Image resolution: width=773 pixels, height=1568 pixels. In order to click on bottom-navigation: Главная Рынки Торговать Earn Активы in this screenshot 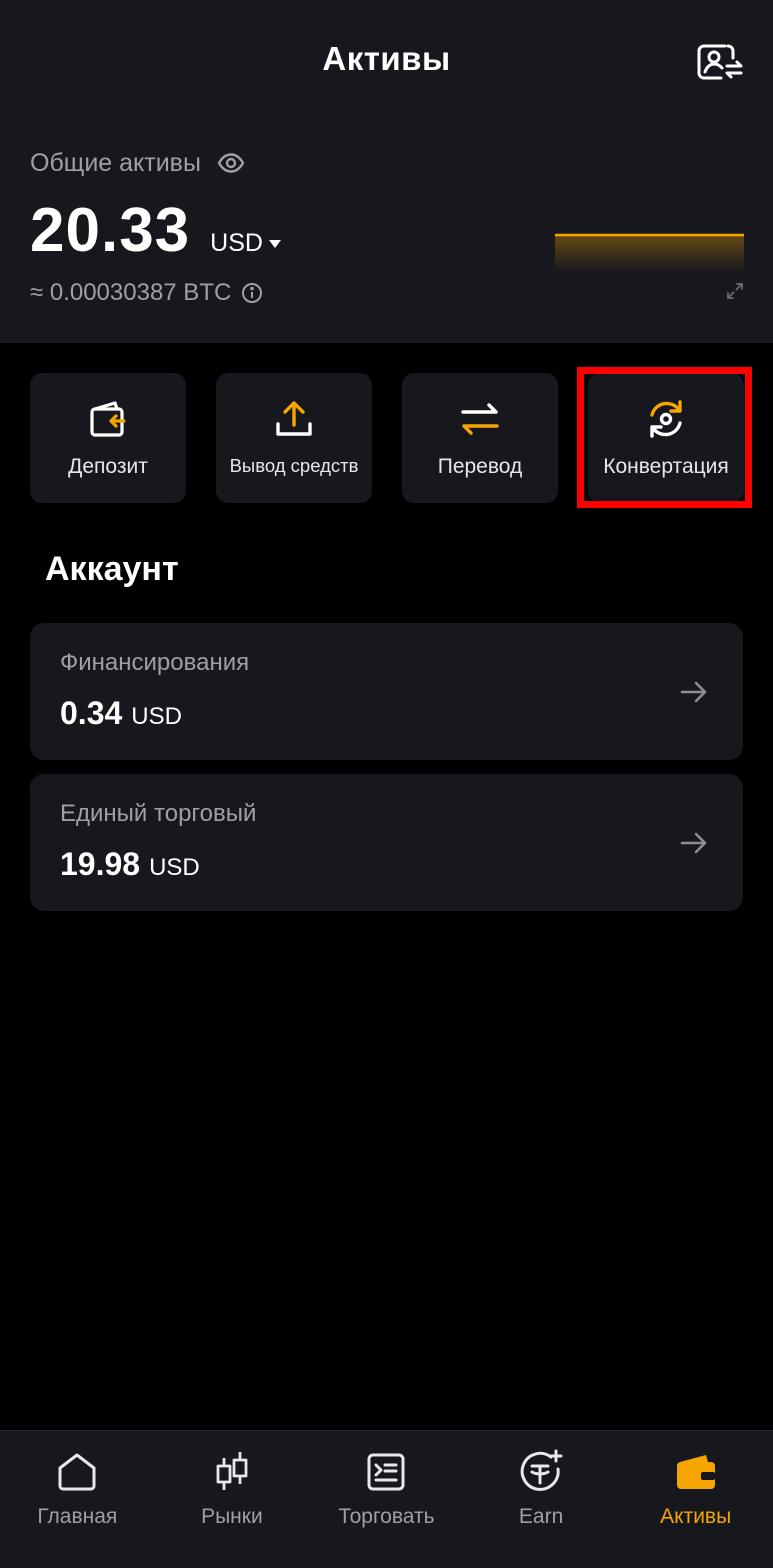, I will do `click(386, 1499)`.